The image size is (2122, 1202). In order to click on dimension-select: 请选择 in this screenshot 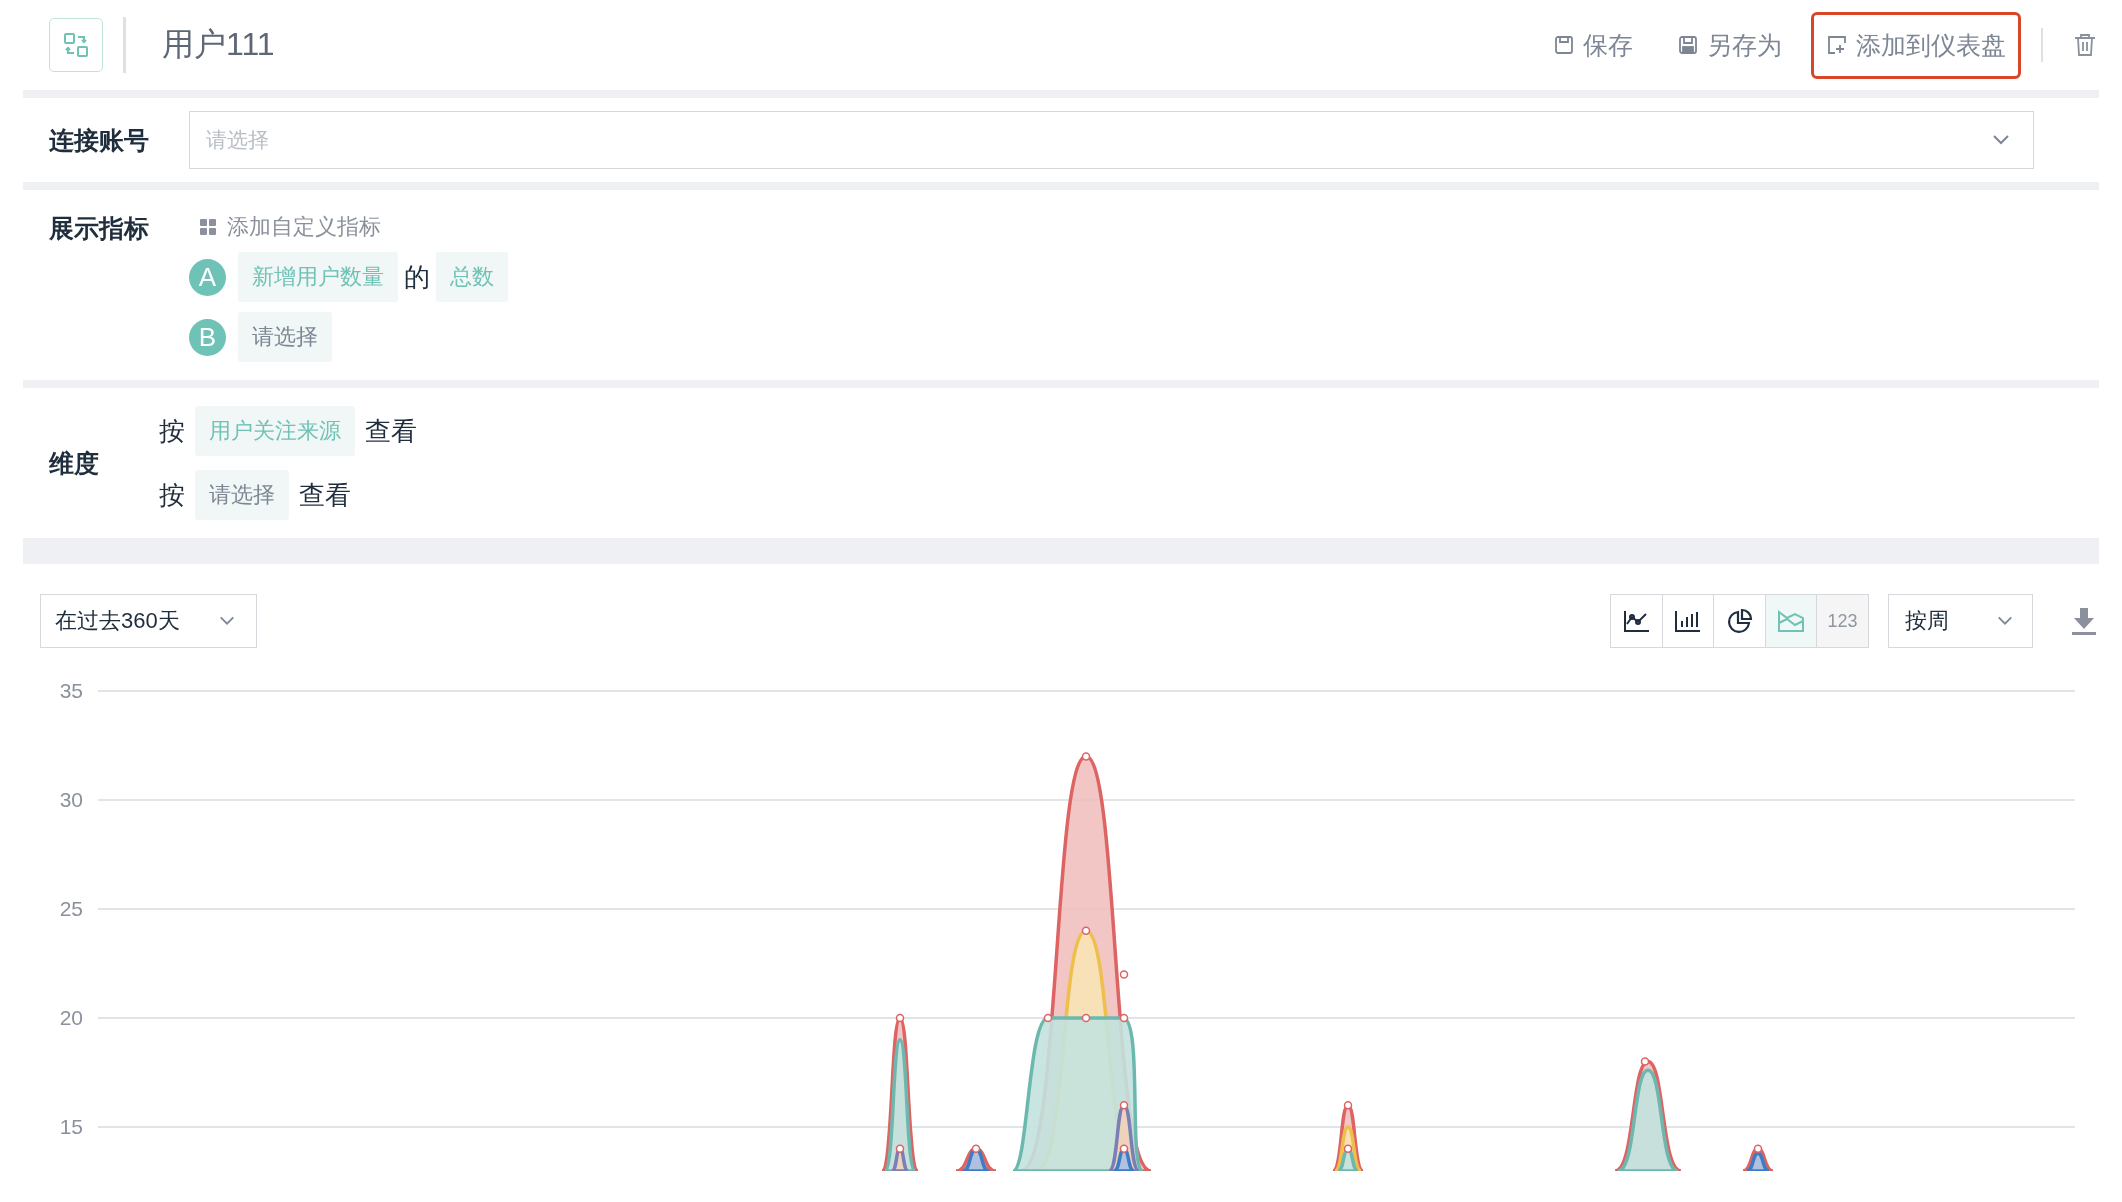, I will do `click(242, 495)`.